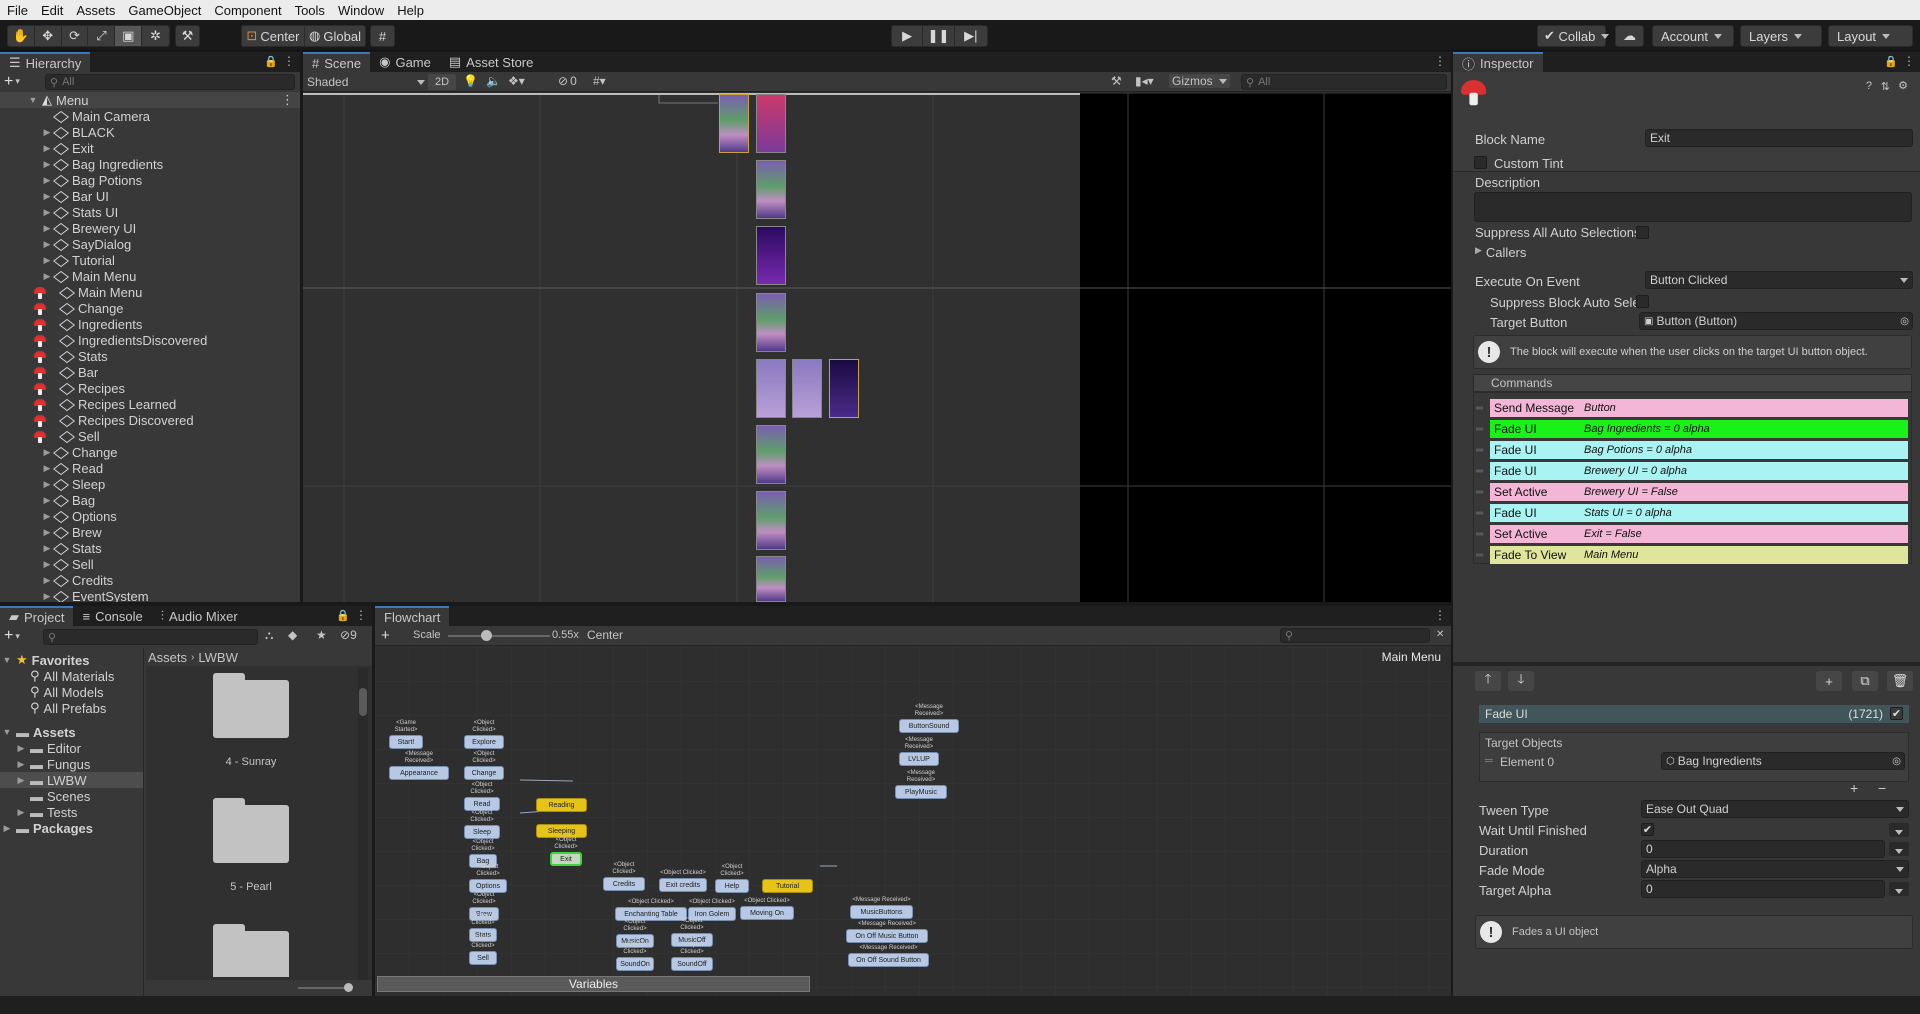 This screenshot has height=1014, width=1920. What do you see at coordinates (112, 616) in the screenshot?
I see `tab-console: ≡ Console` at bounding box center [112, 616].